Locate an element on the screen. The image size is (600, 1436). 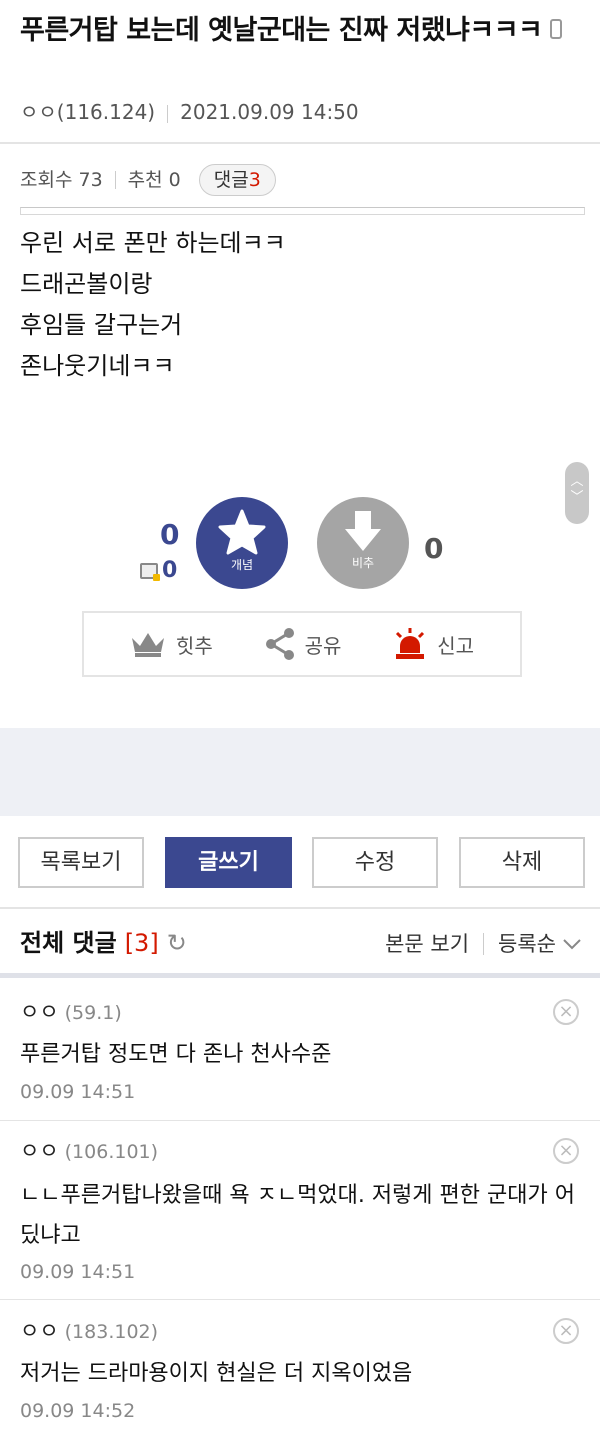
upvote-mobile-number: 0 is located at coordinates (170, 570).